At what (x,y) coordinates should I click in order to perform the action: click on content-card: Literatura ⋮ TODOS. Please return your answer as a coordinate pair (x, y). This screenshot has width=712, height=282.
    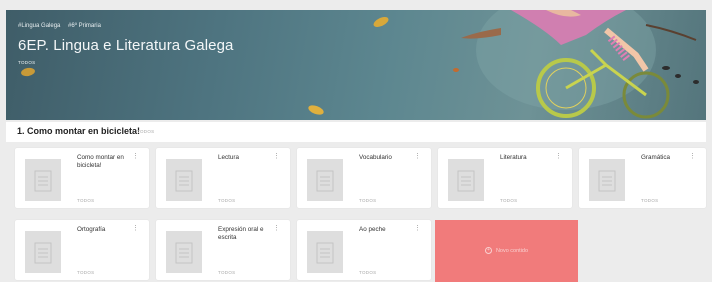
    Looking at the image, I should click on (505, 178).